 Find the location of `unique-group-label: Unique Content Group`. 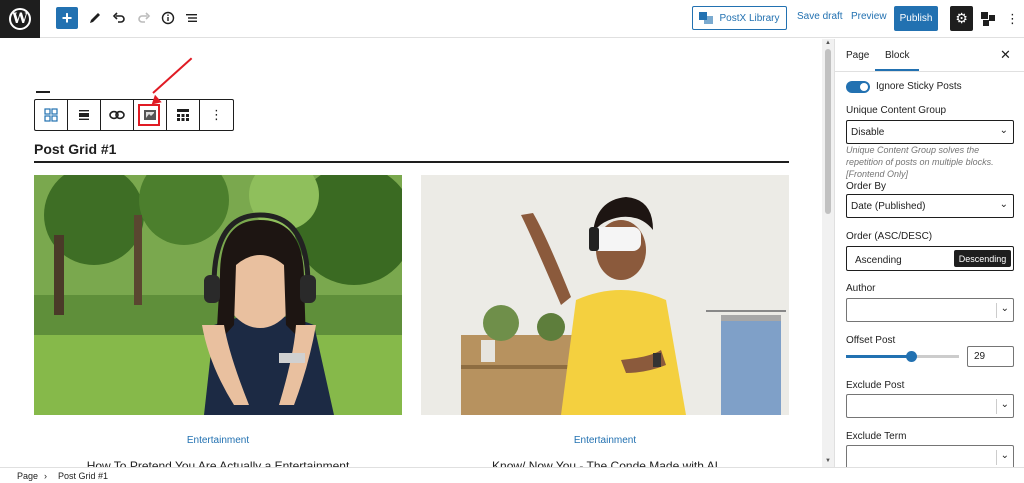

unique-group-label: Unique Content Group is located at coordinates (896, 110).